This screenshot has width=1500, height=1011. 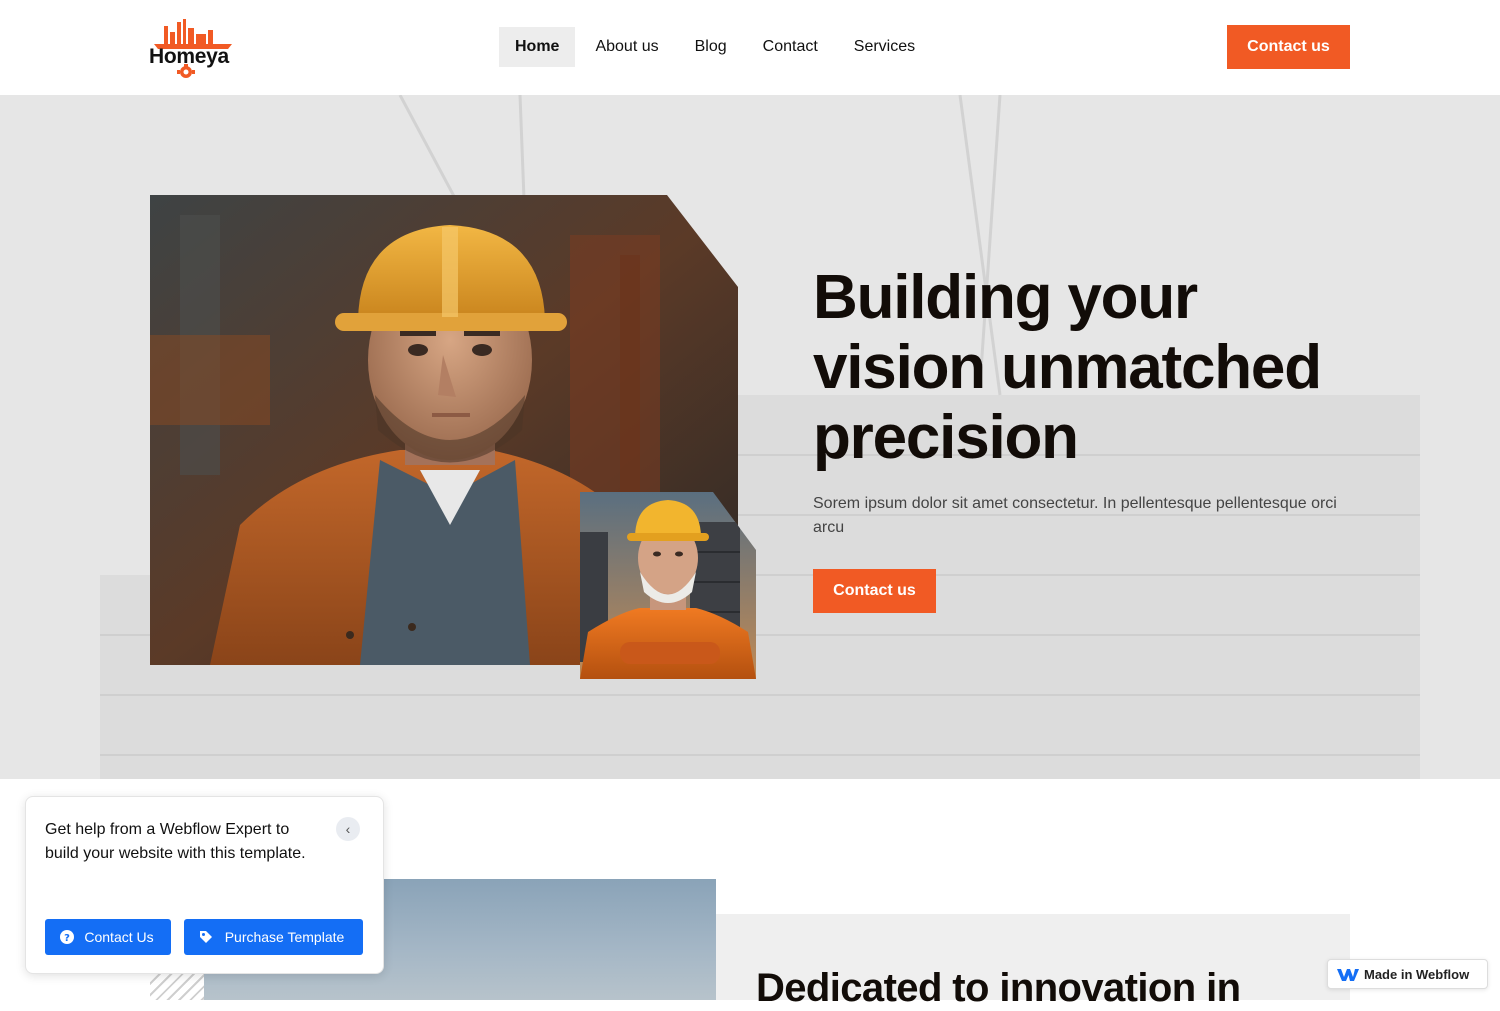 I want to click on nav-about-us: About us, so click(x=626, y=47).